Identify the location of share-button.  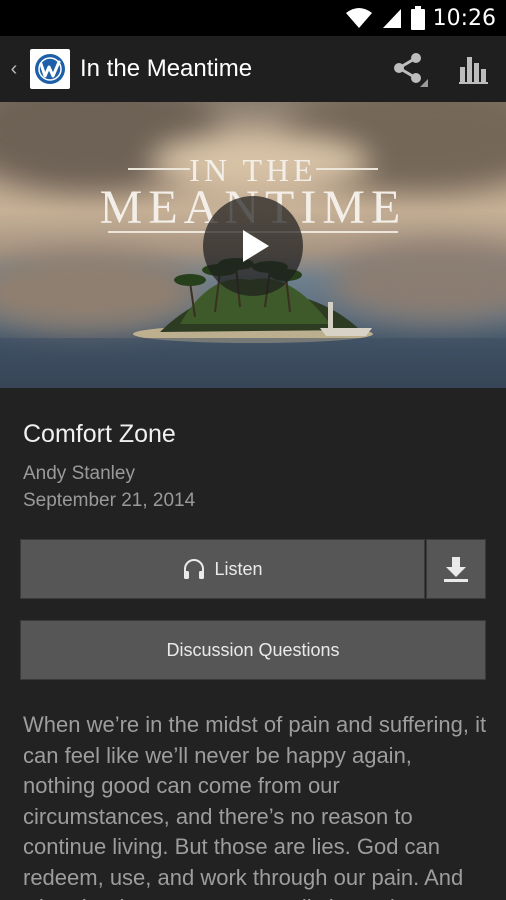
(410, 69).